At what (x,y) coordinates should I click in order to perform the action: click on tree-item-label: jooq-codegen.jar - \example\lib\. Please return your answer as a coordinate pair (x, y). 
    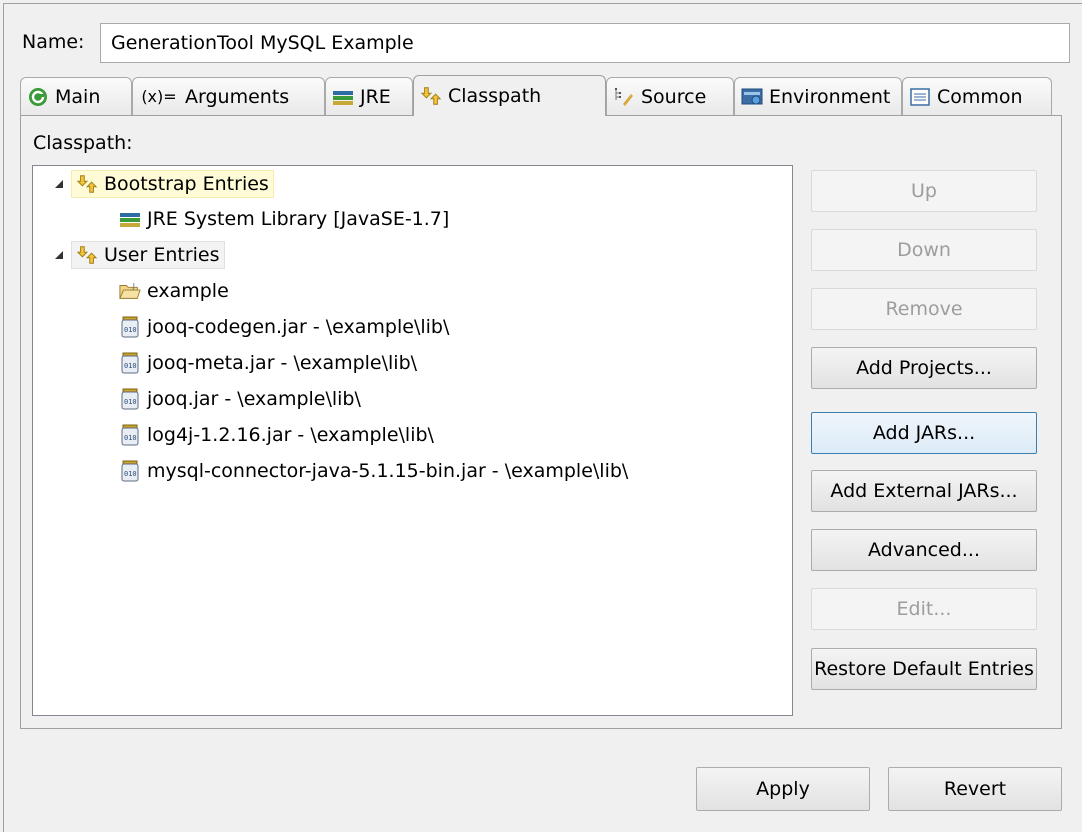
    Looking at the image, I should click on (298, 327).